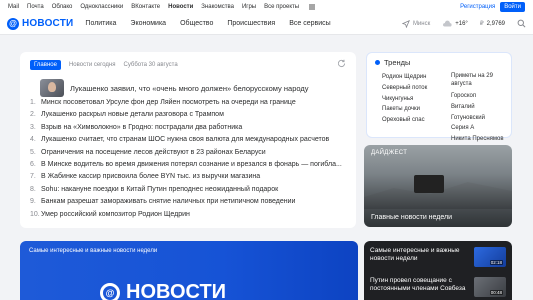 This screenshot has width=533, height=300. I want to click on news-item-number: 9., so click(33, 202).